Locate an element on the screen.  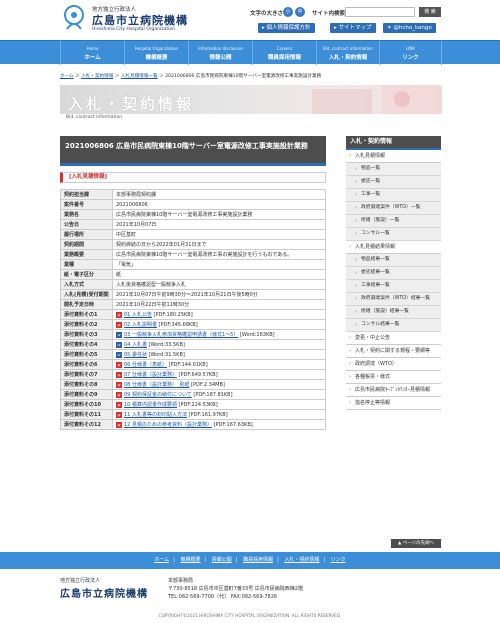
row-value: 広島市民病院東棟10階サーバー室電源改修工事の実施設計を行うものである。 is located at coordinates (219, 254).